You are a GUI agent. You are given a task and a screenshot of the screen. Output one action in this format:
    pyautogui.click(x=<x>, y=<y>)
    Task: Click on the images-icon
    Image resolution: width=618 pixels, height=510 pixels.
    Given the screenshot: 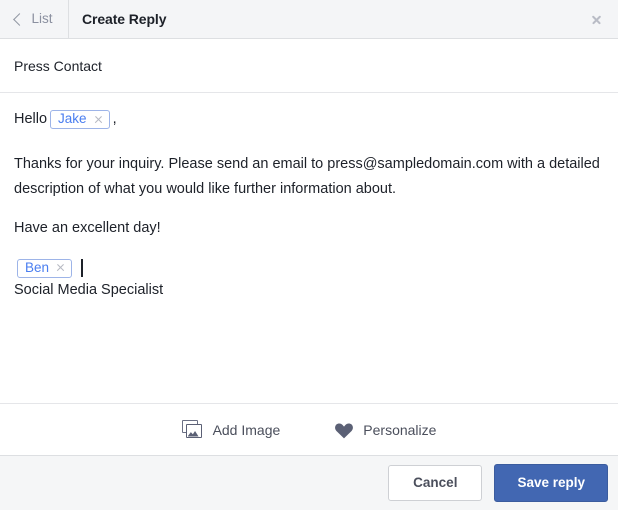 What is the action you would take?
    pyautogui.click(x=192, y=429)
    